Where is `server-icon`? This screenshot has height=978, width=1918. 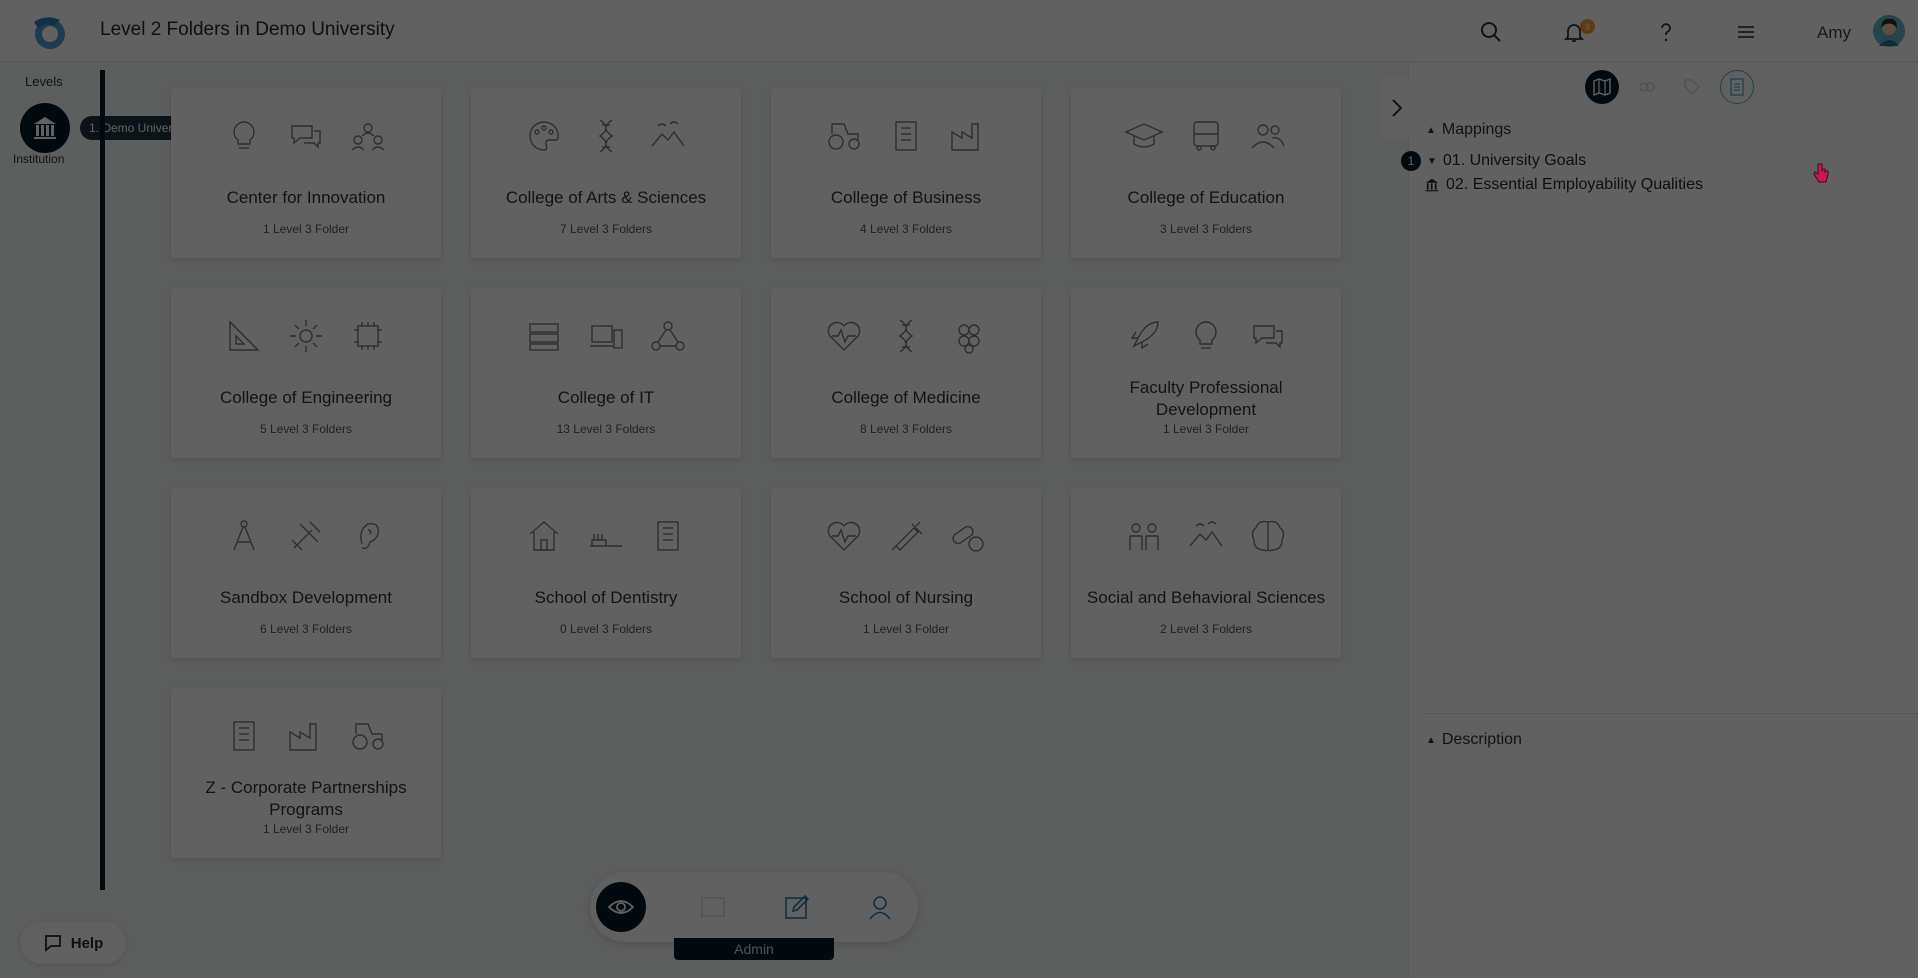 server-icon is located at coordinates (544, 337).